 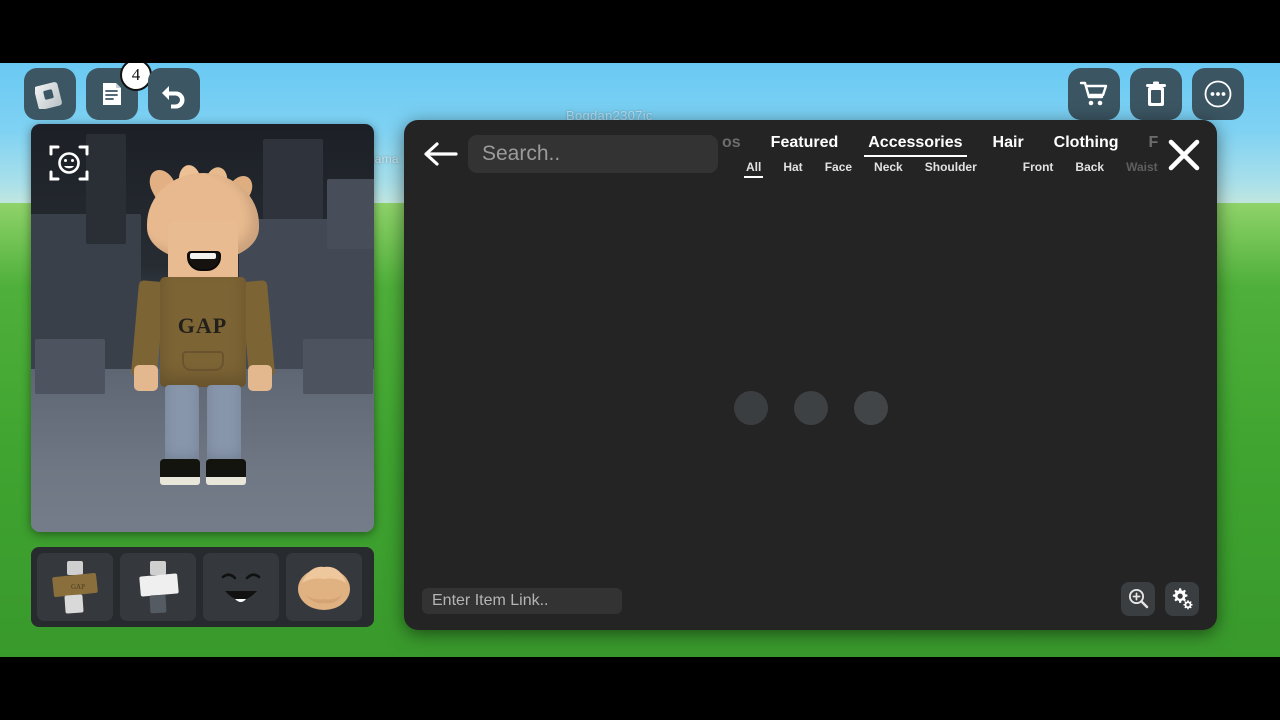 I want to click on subtab-all: All, so click(x=753, y=169).